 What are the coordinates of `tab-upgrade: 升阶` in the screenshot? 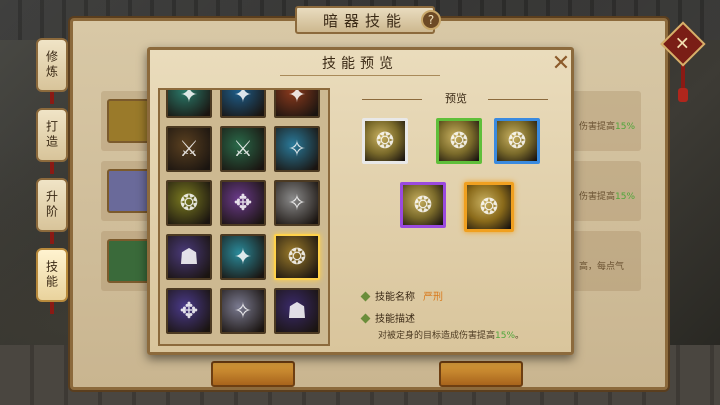 It's located at (52, 211).